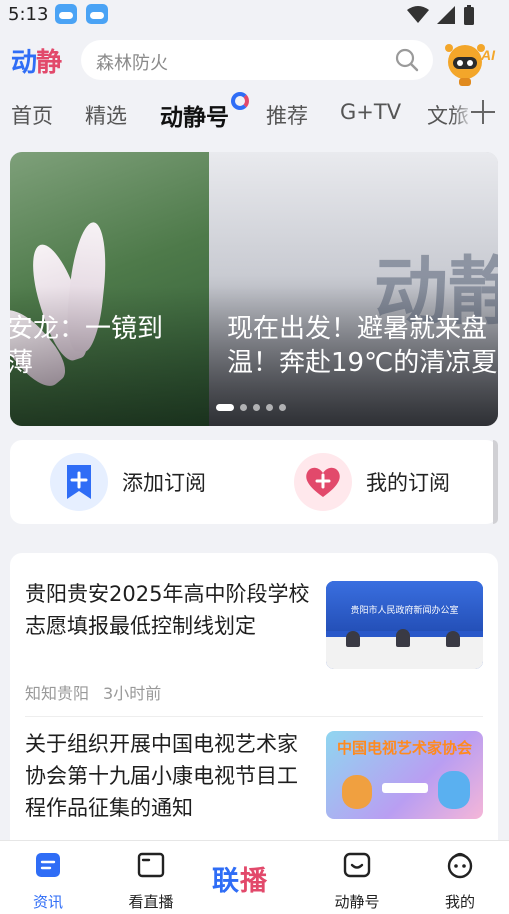 This screenshot has height=914, width=509. What do you see at coordinates (357, 902) in the screenshot?
I see `nav-dongjinghao-label: 动静号` at bounding box center [357, 902].